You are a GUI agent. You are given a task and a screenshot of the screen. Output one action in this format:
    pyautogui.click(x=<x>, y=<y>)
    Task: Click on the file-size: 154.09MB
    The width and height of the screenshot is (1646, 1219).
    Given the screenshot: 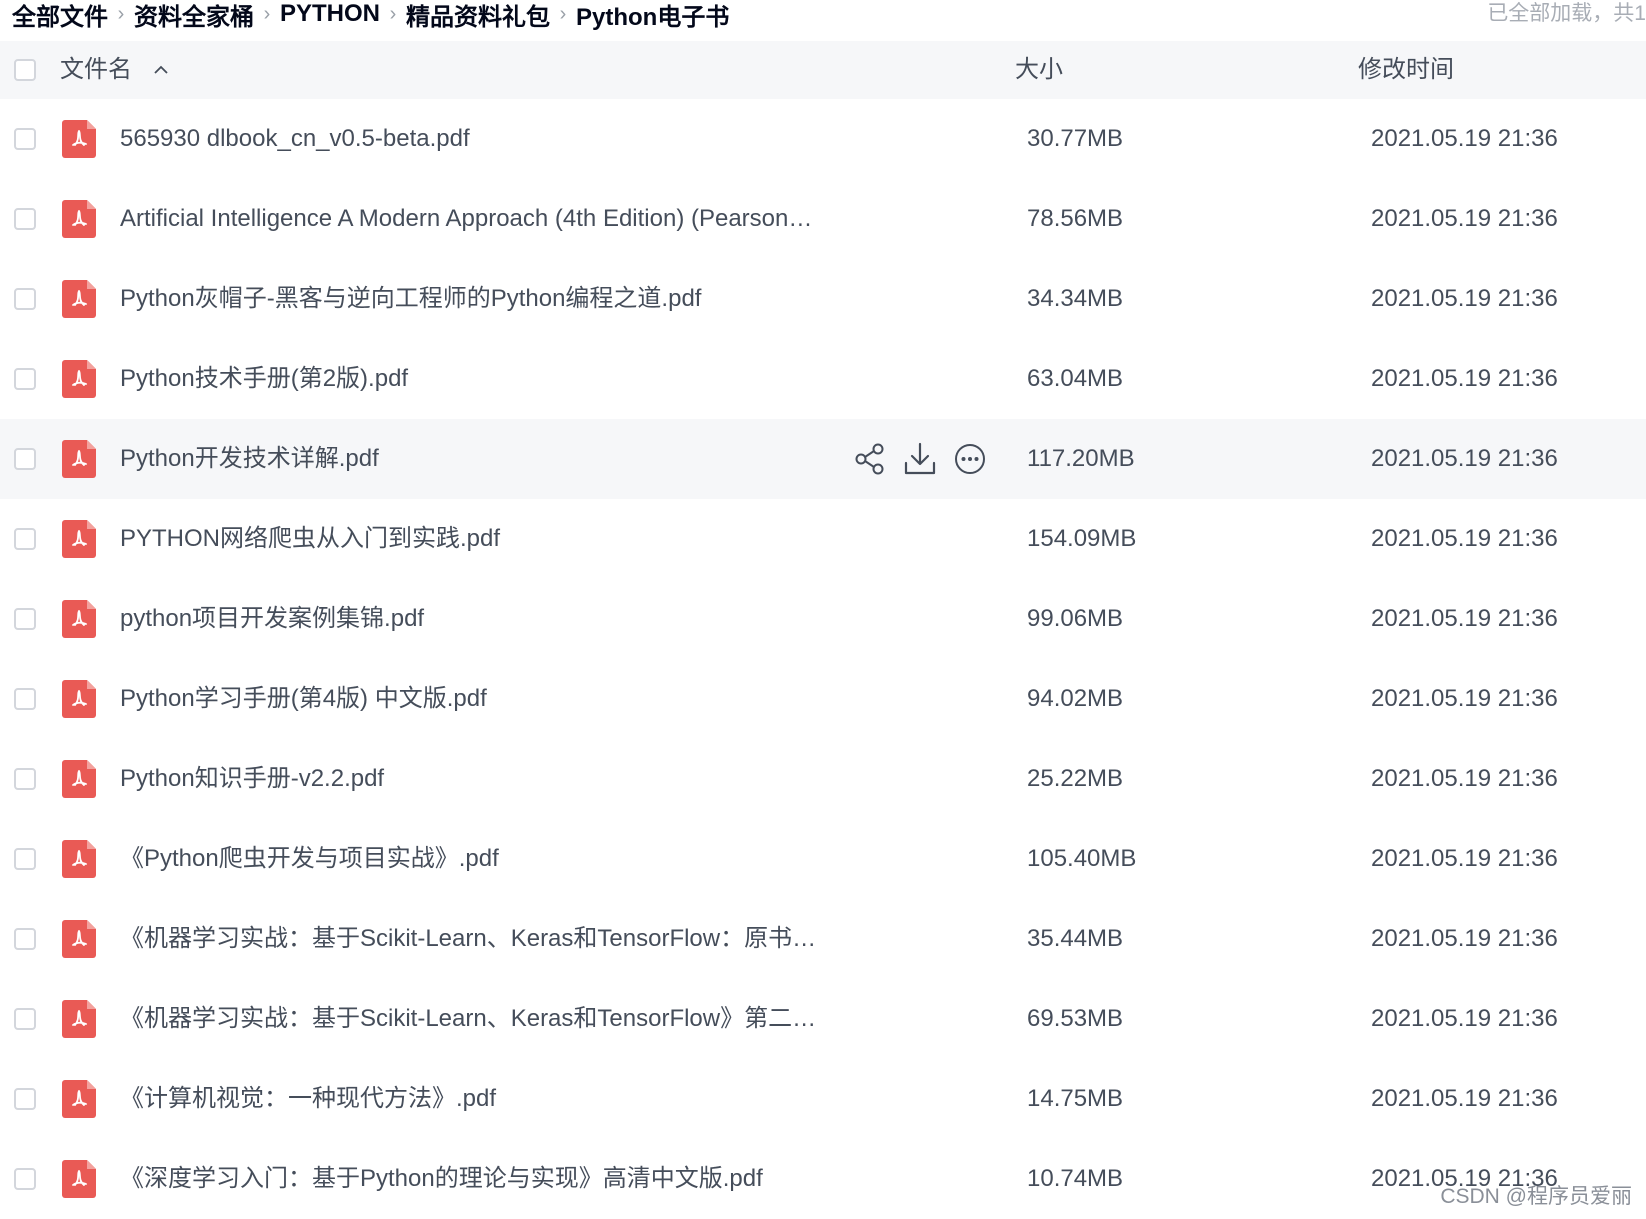 What is the action you would take?
    pyautogui.click(x=1082, y=538)
    